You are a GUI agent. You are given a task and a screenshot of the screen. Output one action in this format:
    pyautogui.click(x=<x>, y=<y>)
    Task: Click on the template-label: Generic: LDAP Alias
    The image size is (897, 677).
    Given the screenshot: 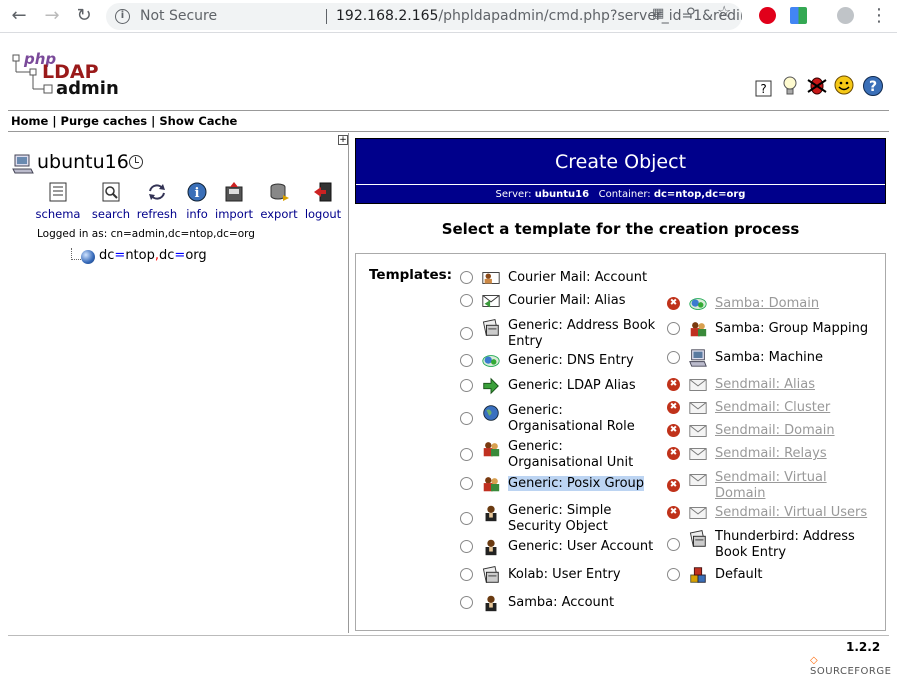 What is the action you would take?
    pyautogui.click(x=583, y=386)
    